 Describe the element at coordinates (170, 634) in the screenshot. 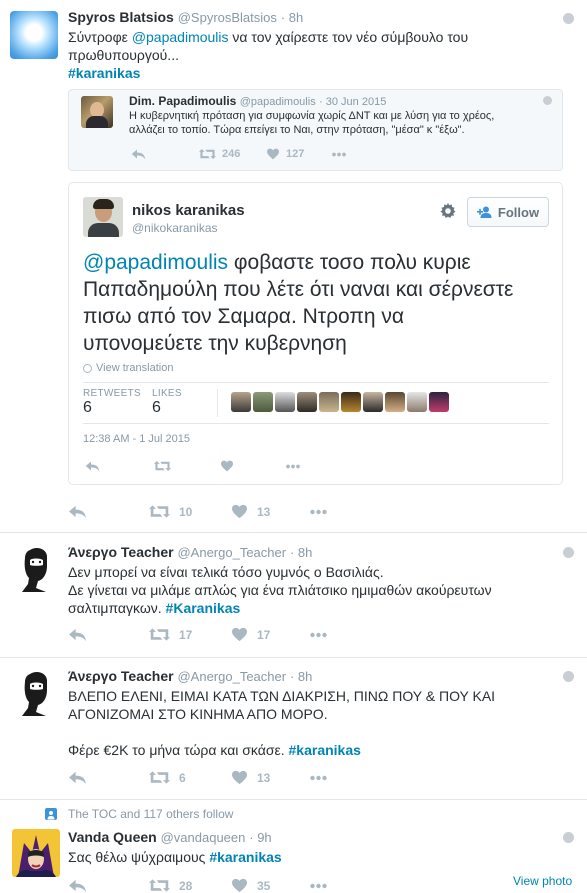

I see `retweet-button: 17` at that location.